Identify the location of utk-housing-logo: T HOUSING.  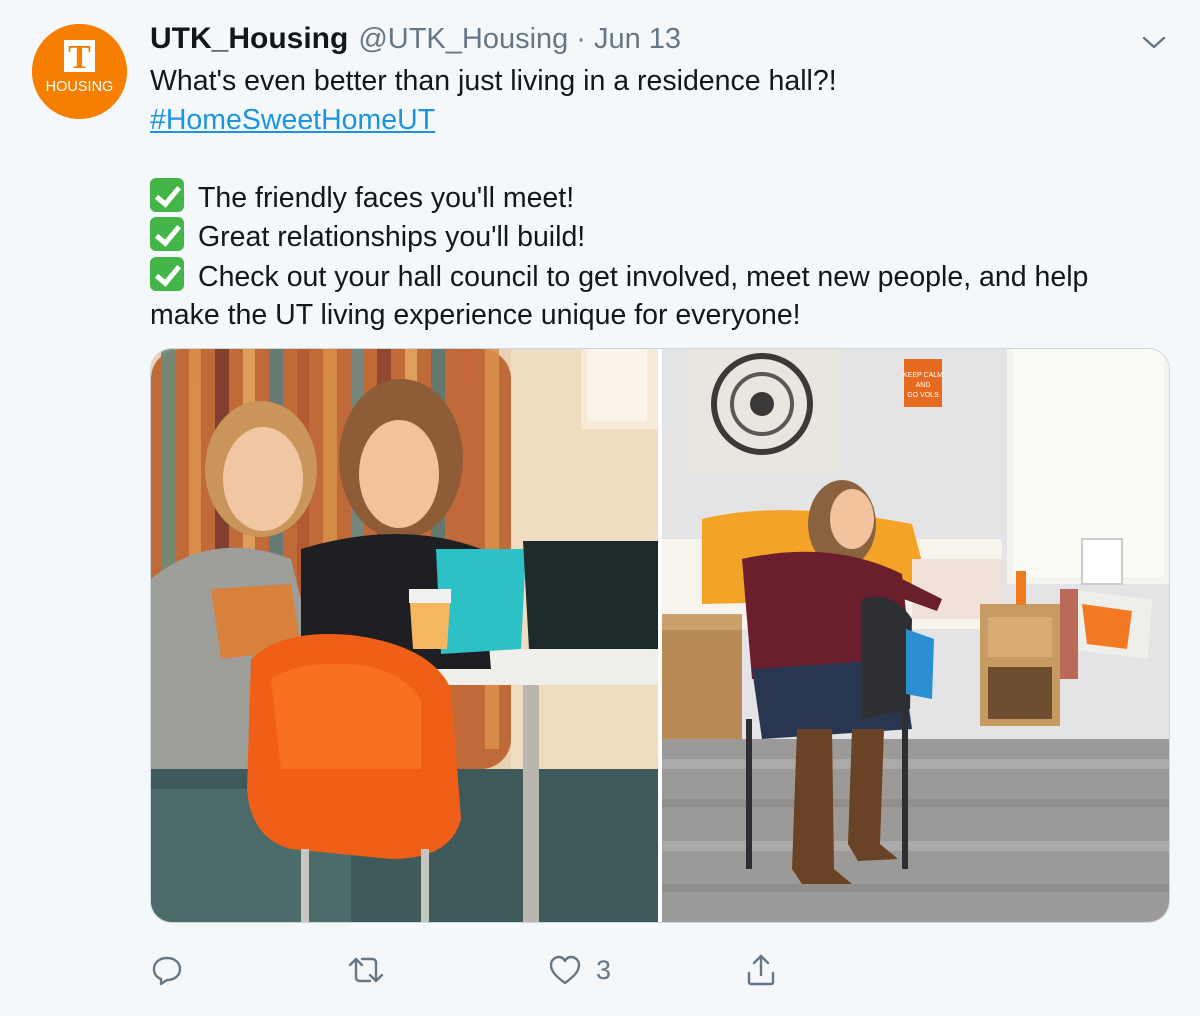
(79, 71).